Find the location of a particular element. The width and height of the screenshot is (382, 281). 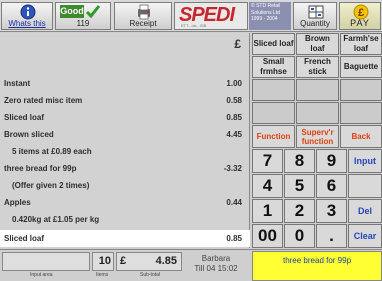

receipt-icon is located at coordinates (144, 12).